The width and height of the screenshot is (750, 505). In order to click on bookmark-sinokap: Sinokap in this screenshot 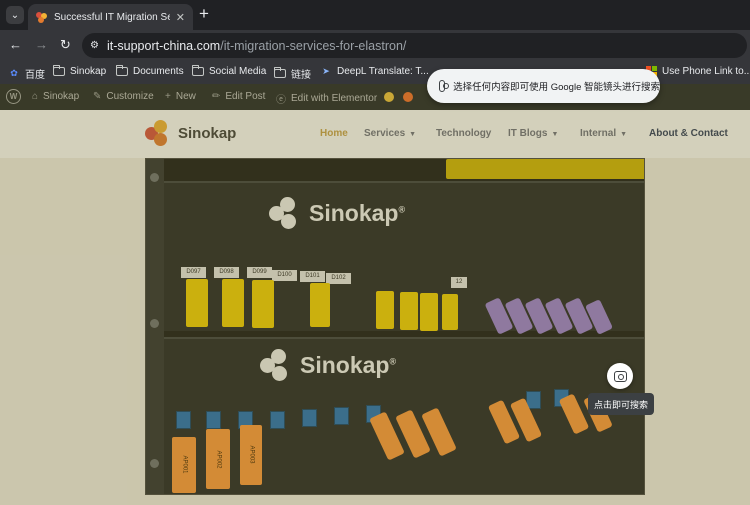, I will do `click(80, 71)`.